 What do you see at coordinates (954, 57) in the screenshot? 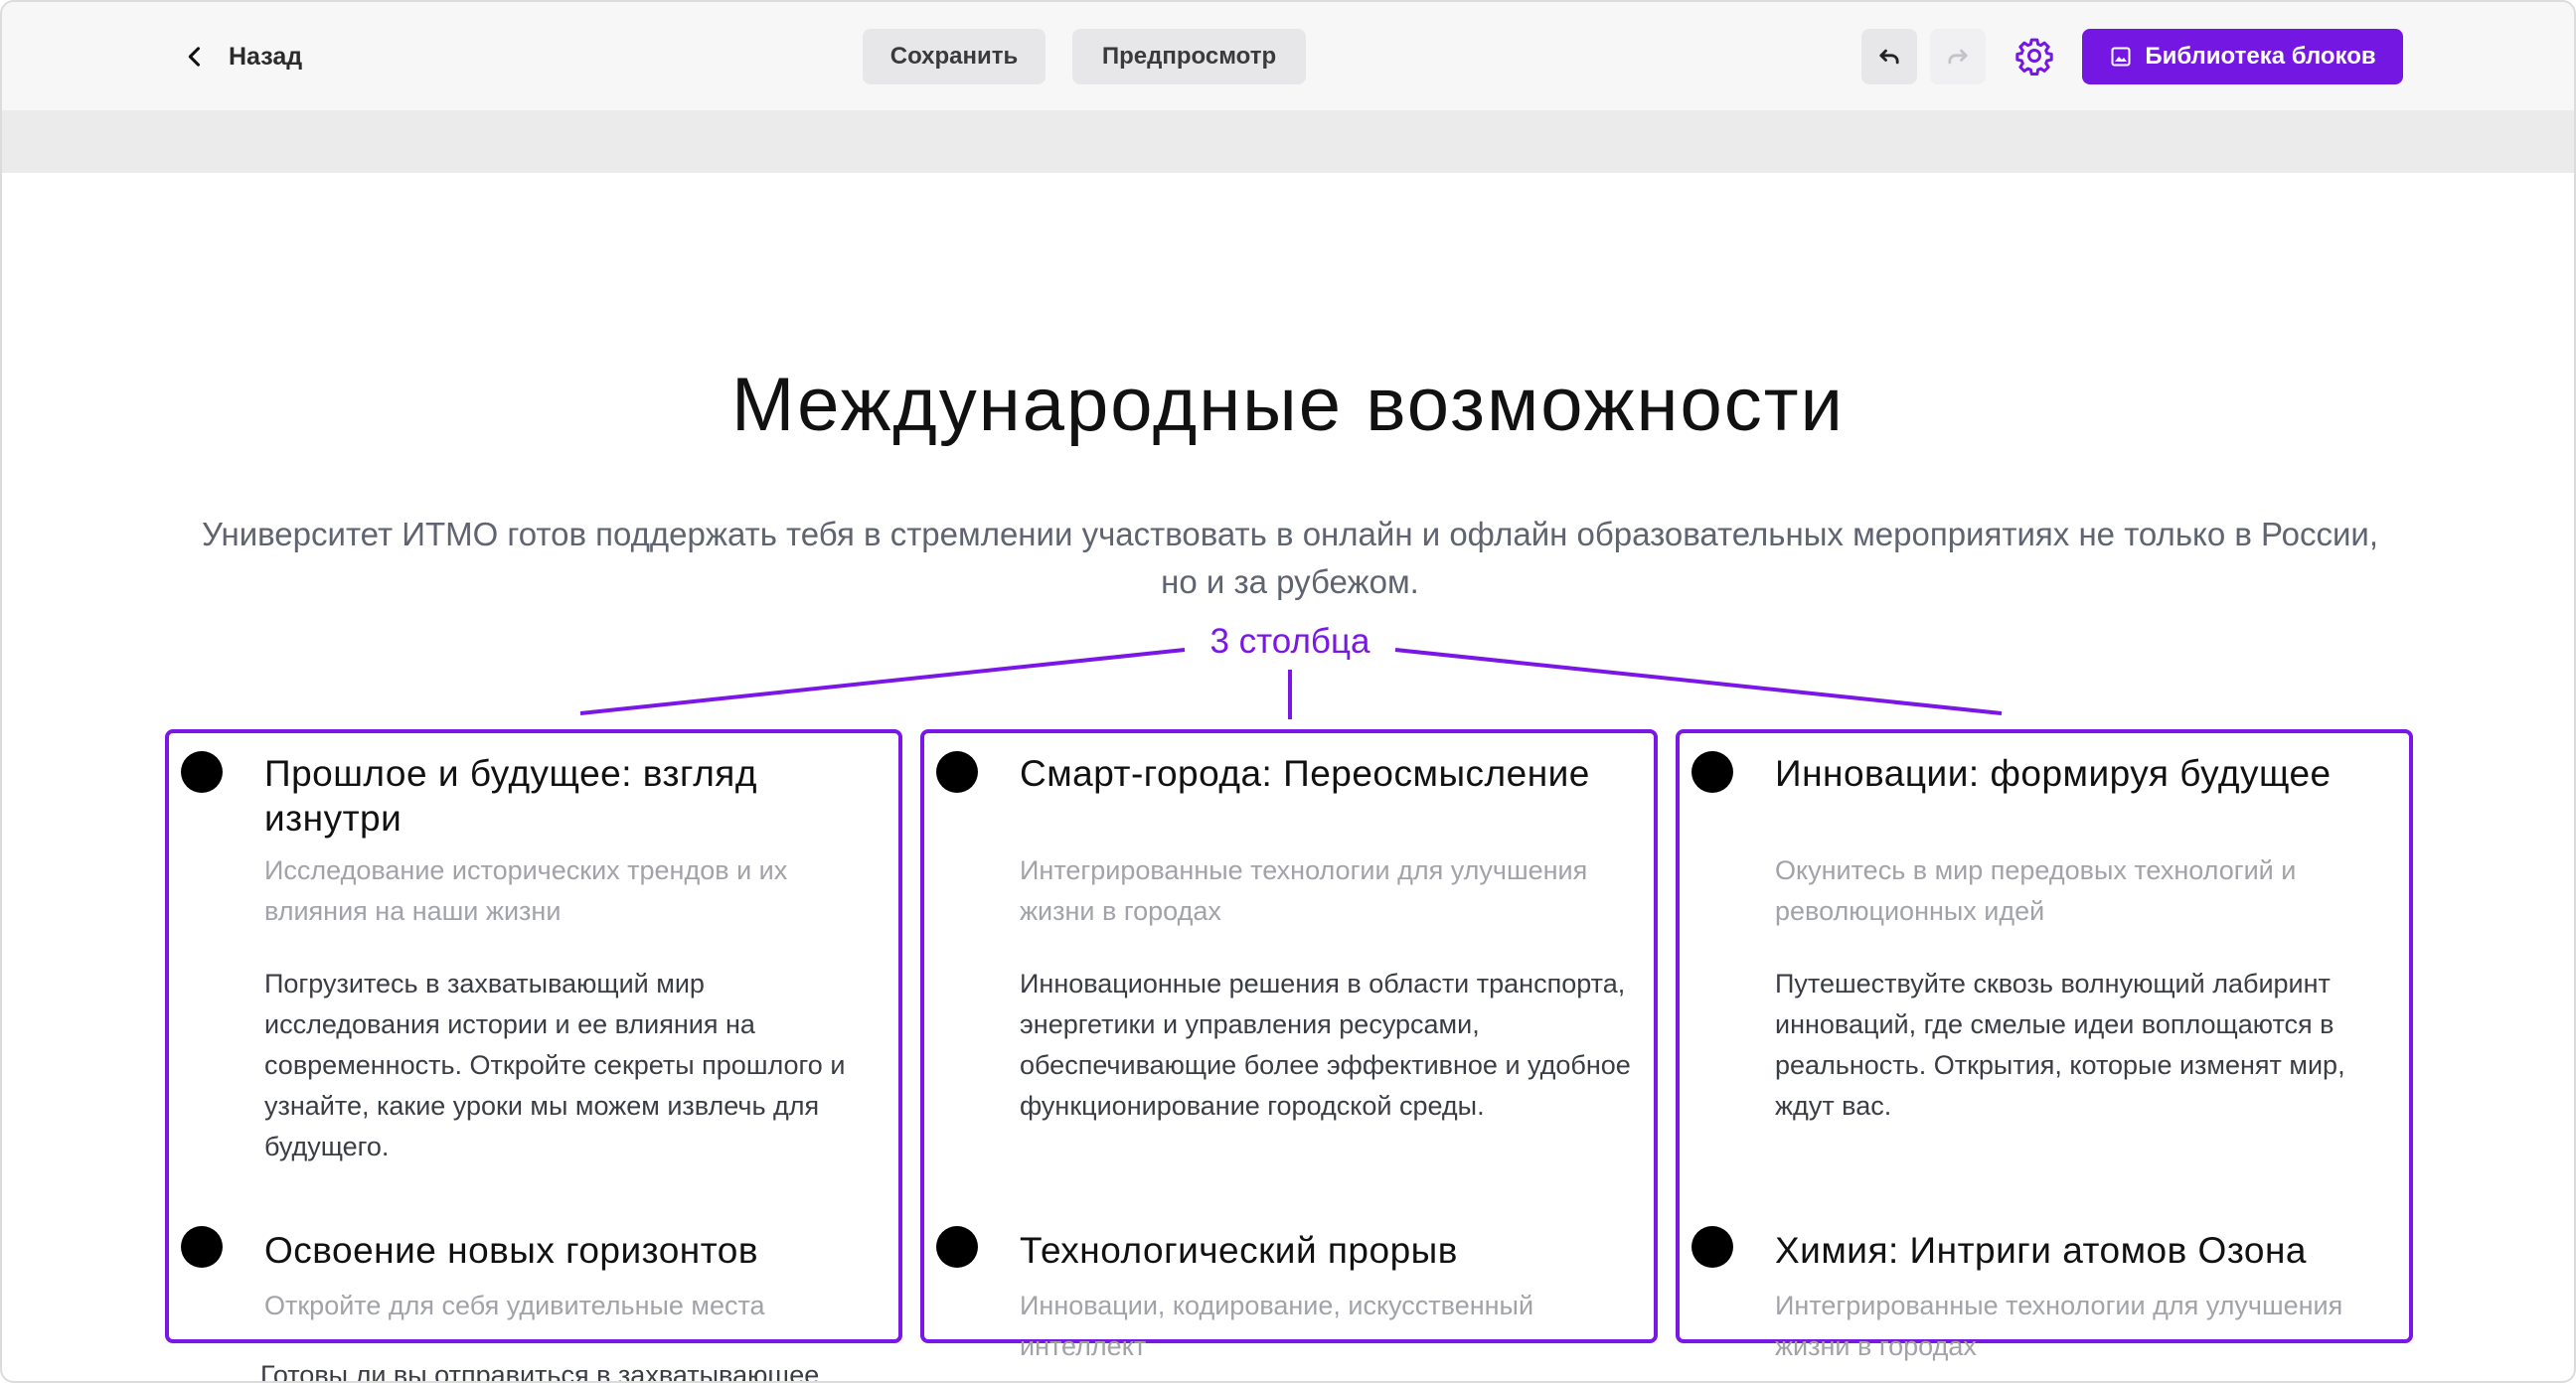
I see `save-button: Сохранить` at bounding box center [954, 57].